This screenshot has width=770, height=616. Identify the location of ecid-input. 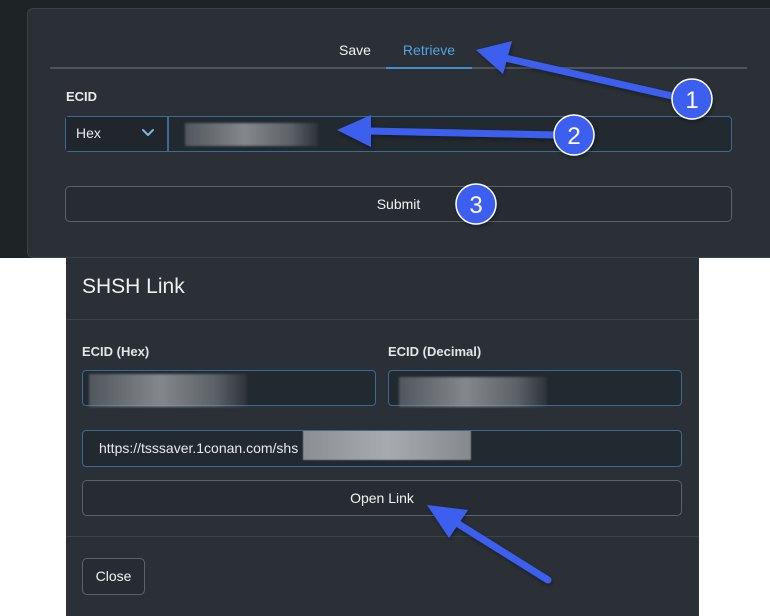
(450, 134).